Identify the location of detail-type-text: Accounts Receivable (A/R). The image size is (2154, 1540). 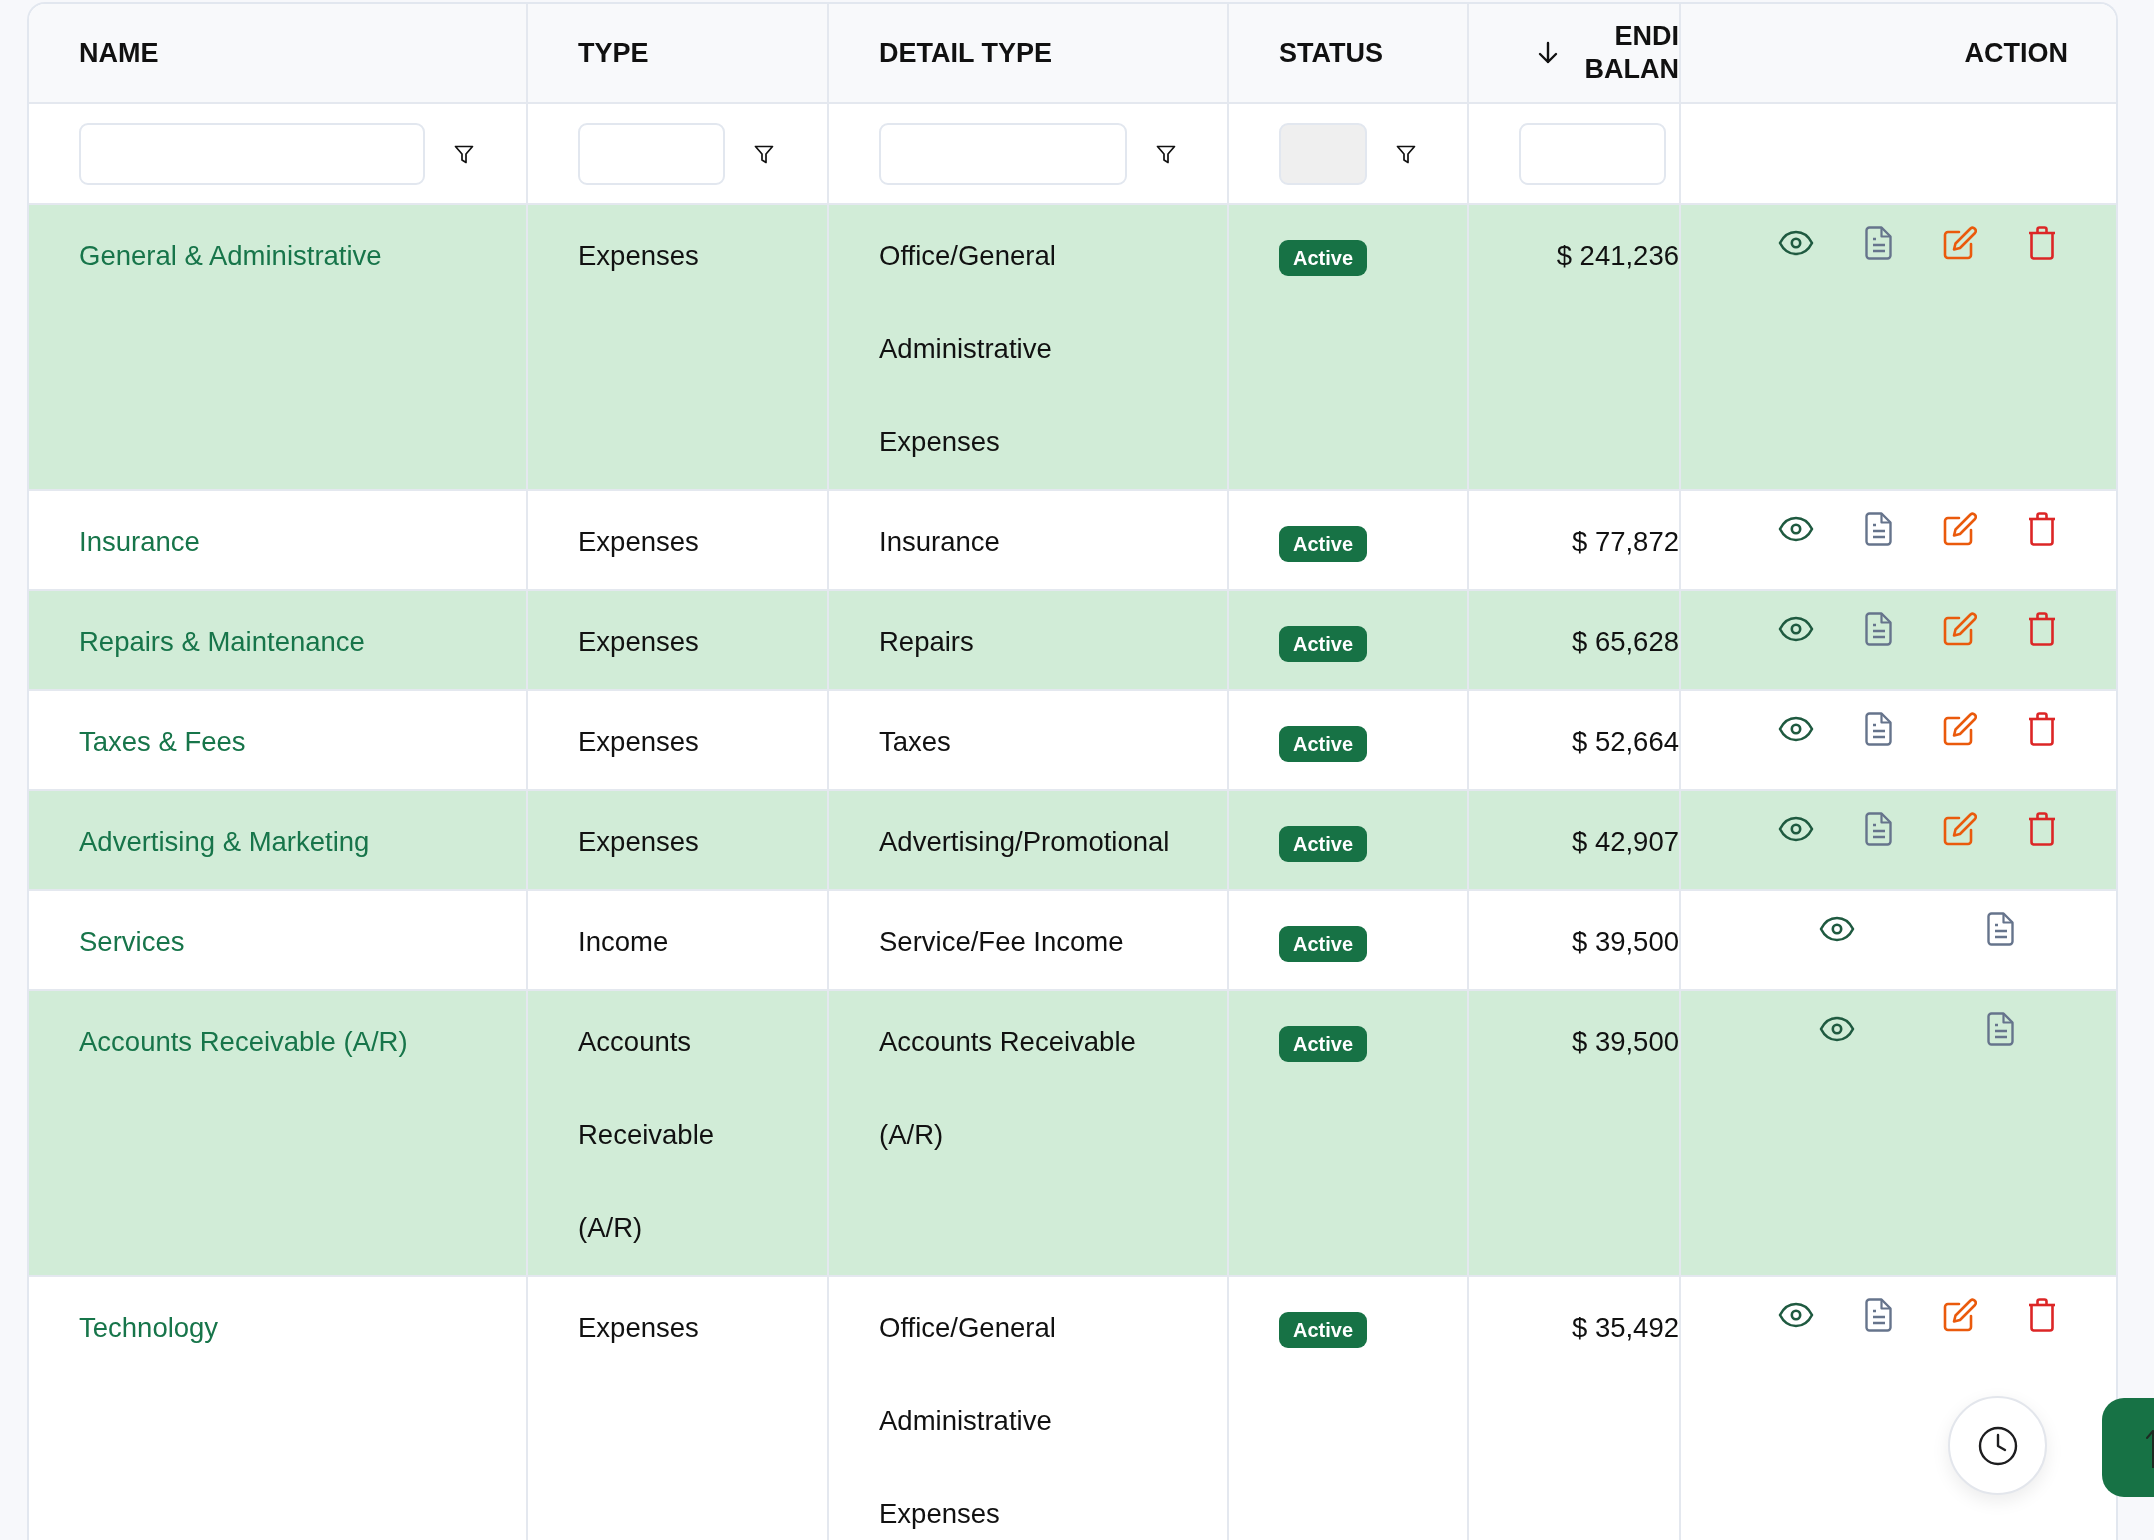
(1007, 1088).